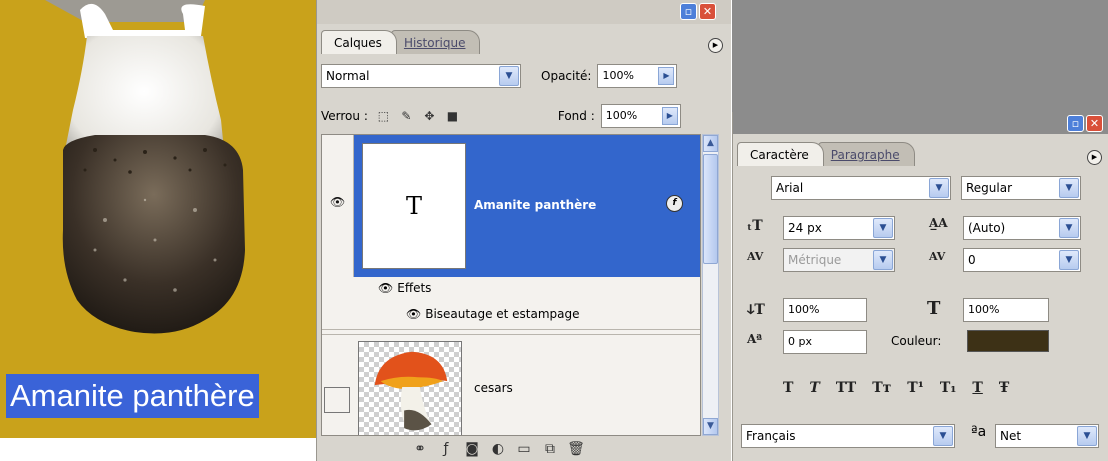 The height and width of the screenshot is (461, 1108). Describe the element at coordinates (576, 449) in the screenshot. I see `trash-icon: 🗑` at that location.